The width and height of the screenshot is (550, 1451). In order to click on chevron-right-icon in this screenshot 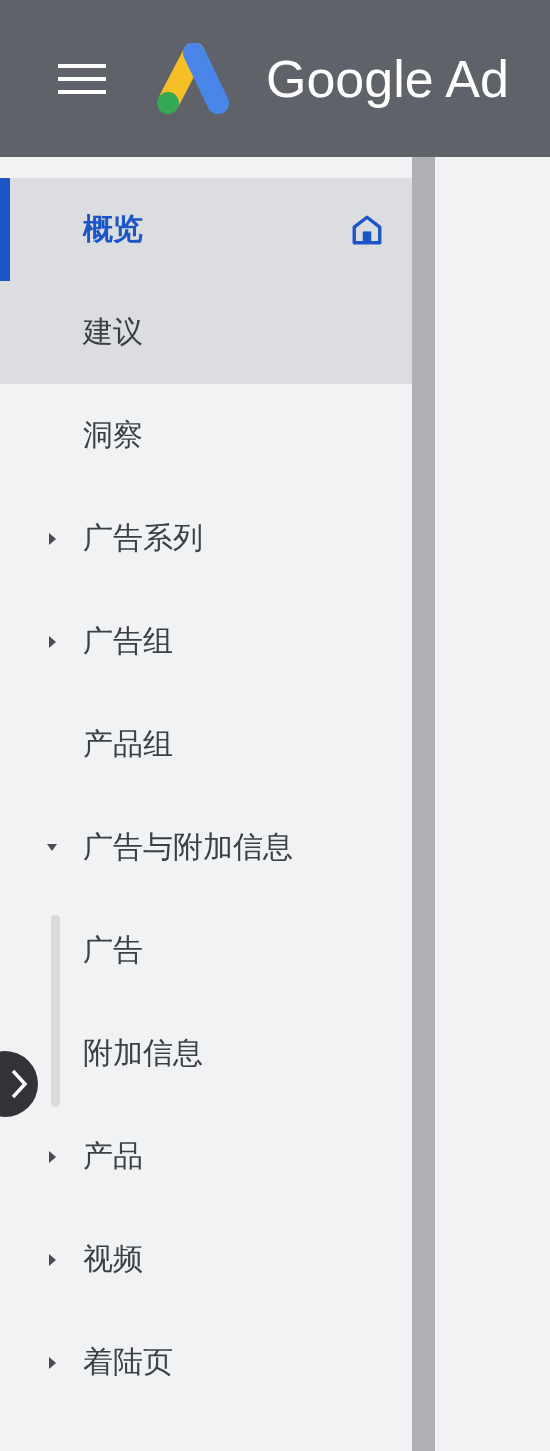, I will do `click(19, 1084)`.